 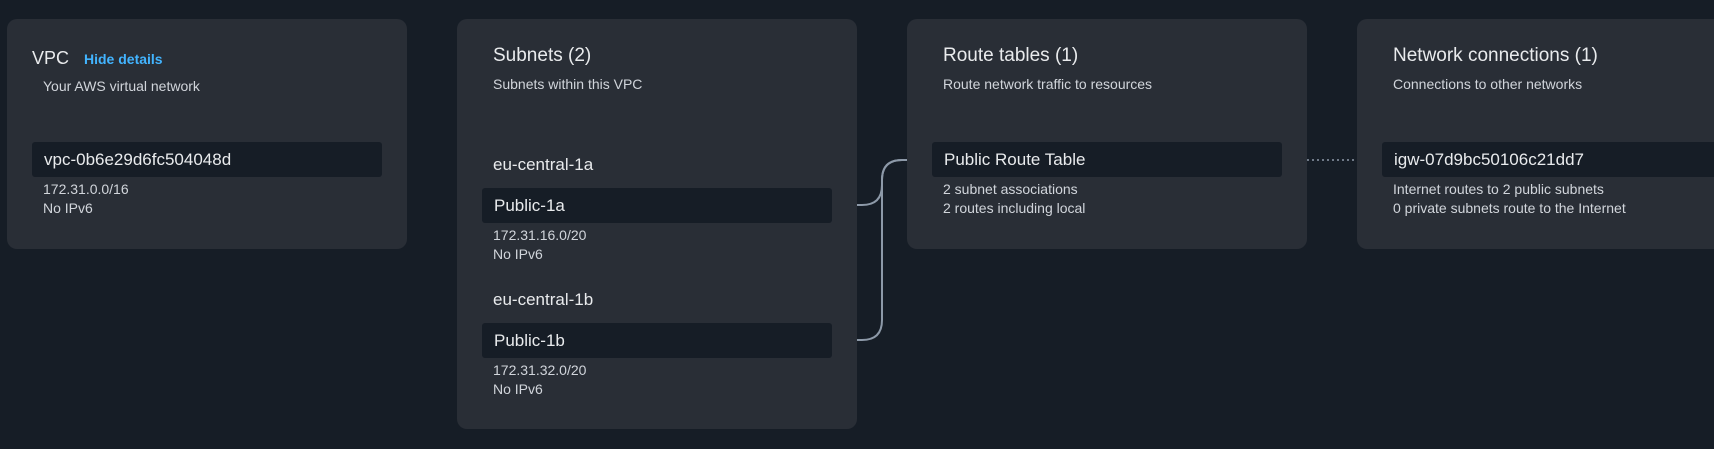 What do you see at coordinates (1014, 208) in the screenshot?
I see `route-table-routes: 2 routes including local` at bounding box center [1014, 208].